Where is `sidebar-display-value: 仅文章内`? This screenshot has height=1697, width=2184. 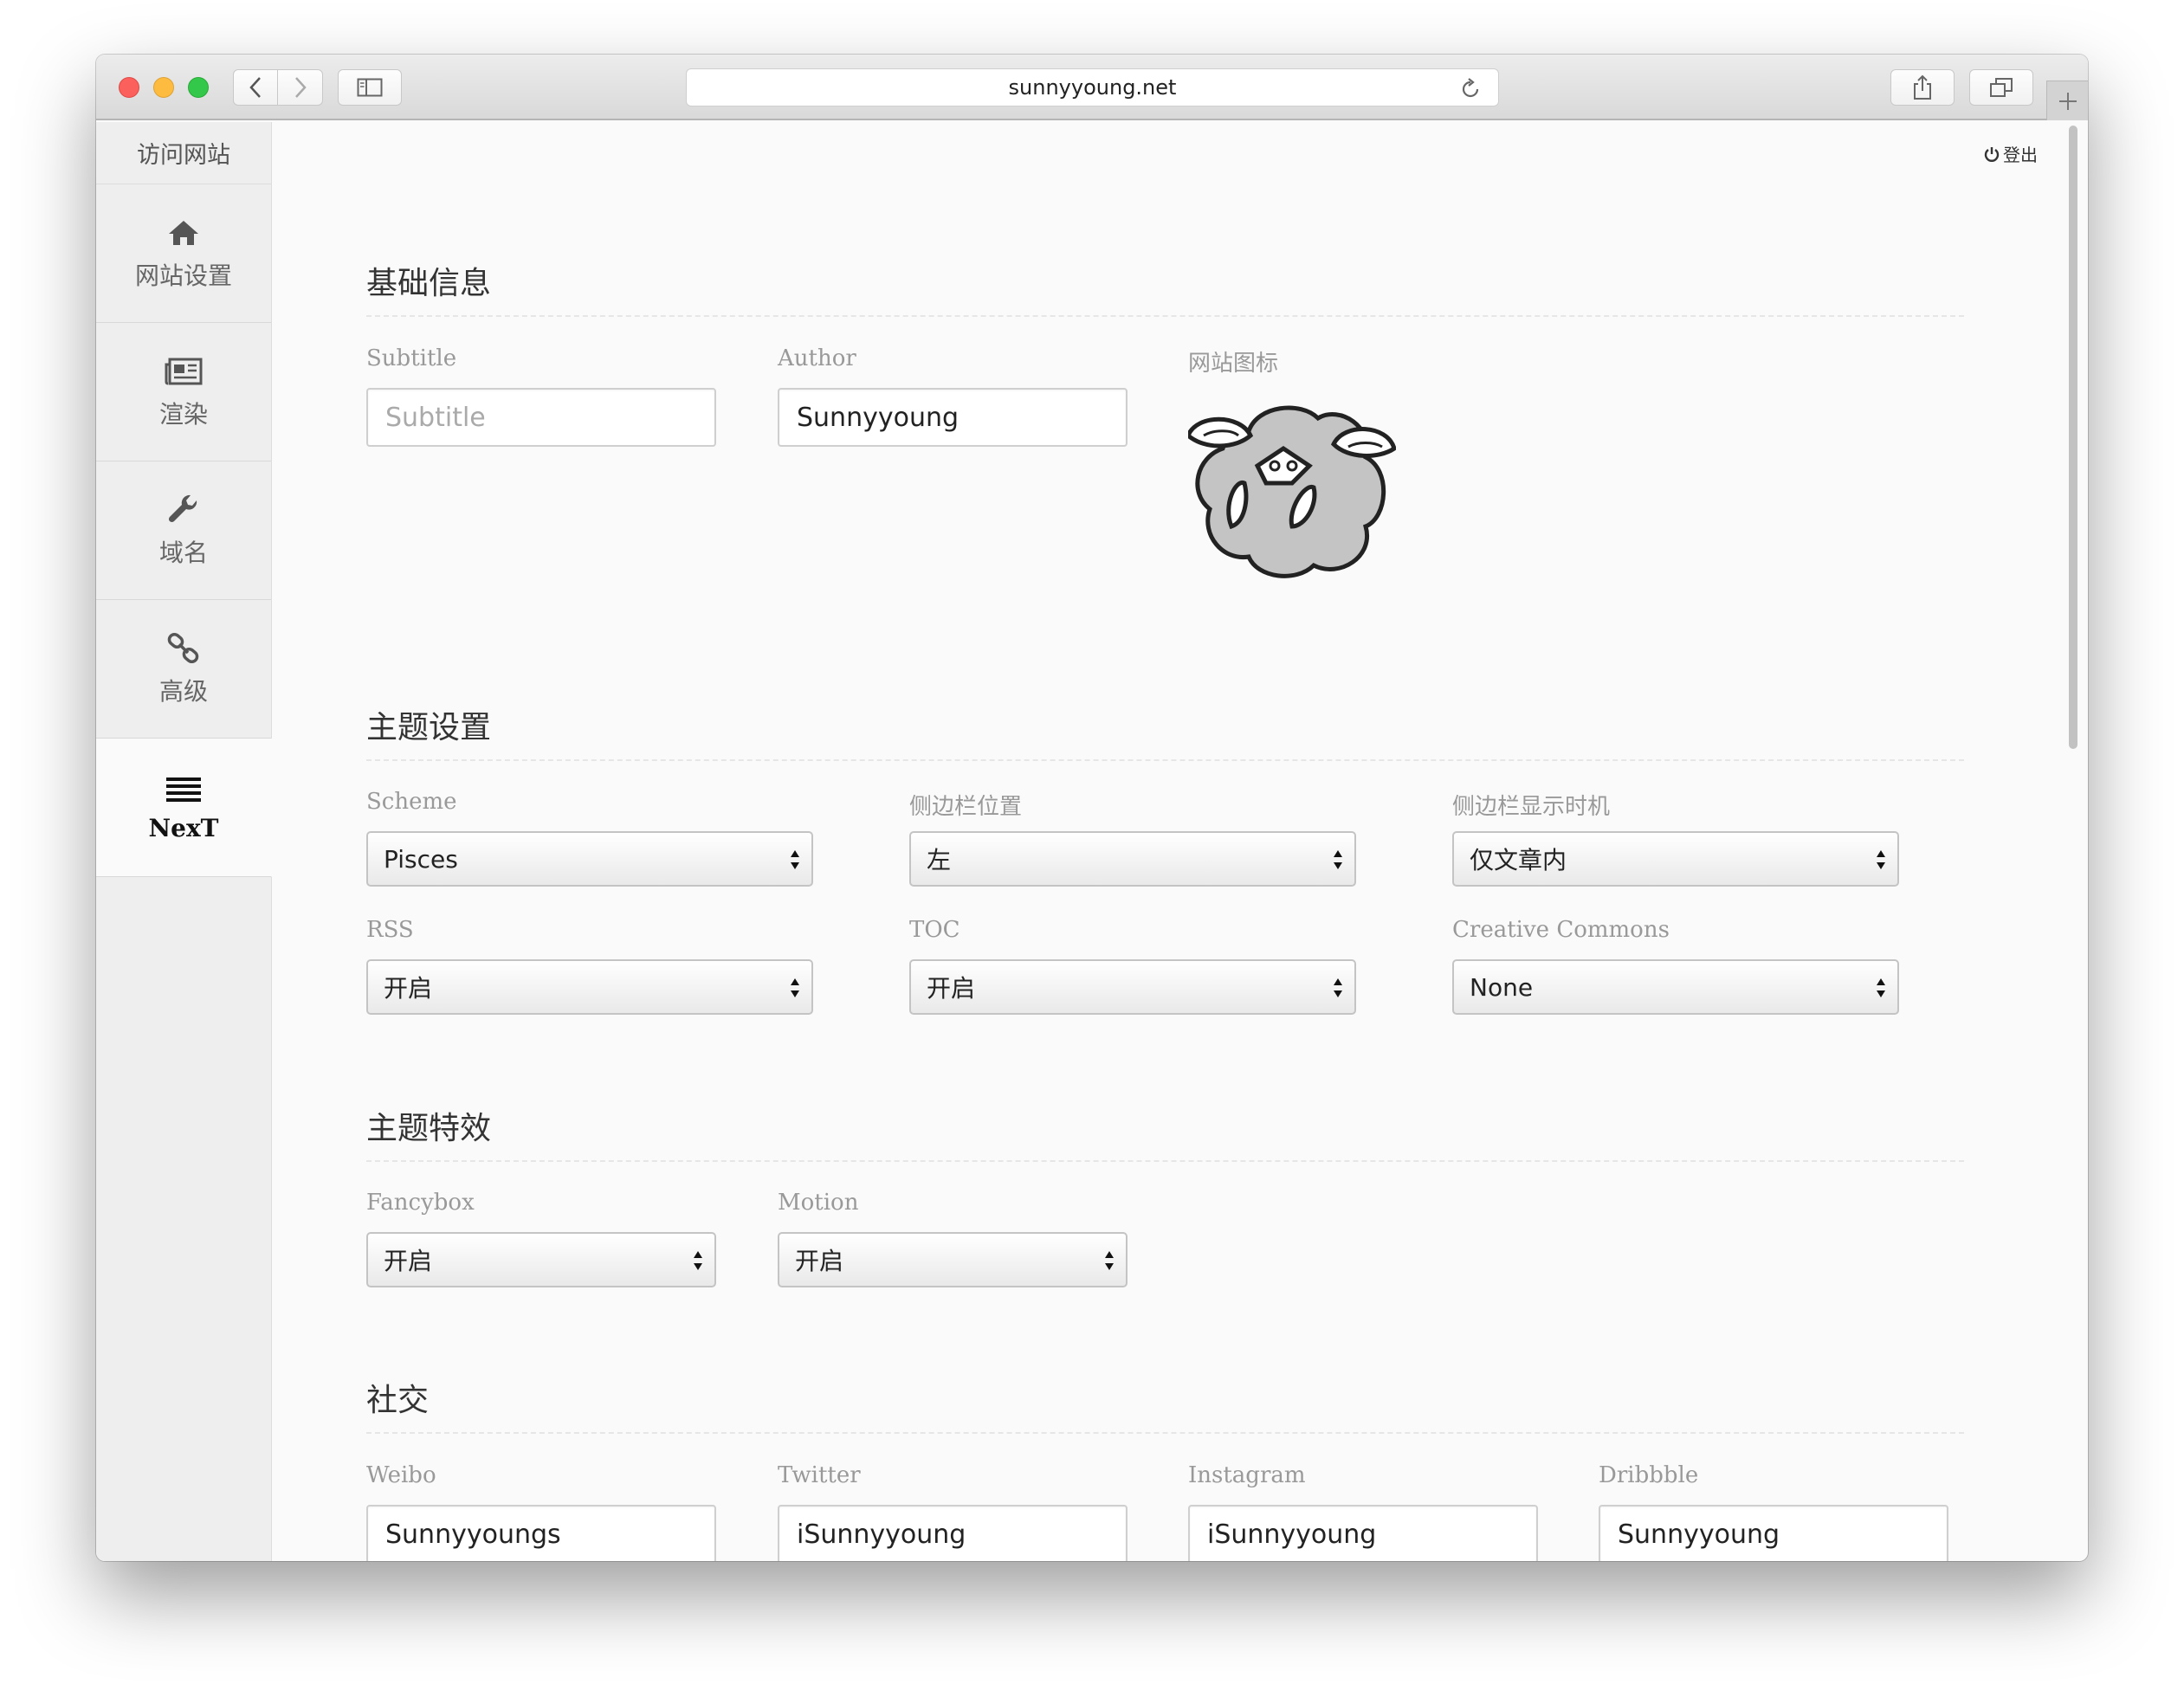 sidebar-display-value: 仅文章内 is located at coordinates (1518, 860).